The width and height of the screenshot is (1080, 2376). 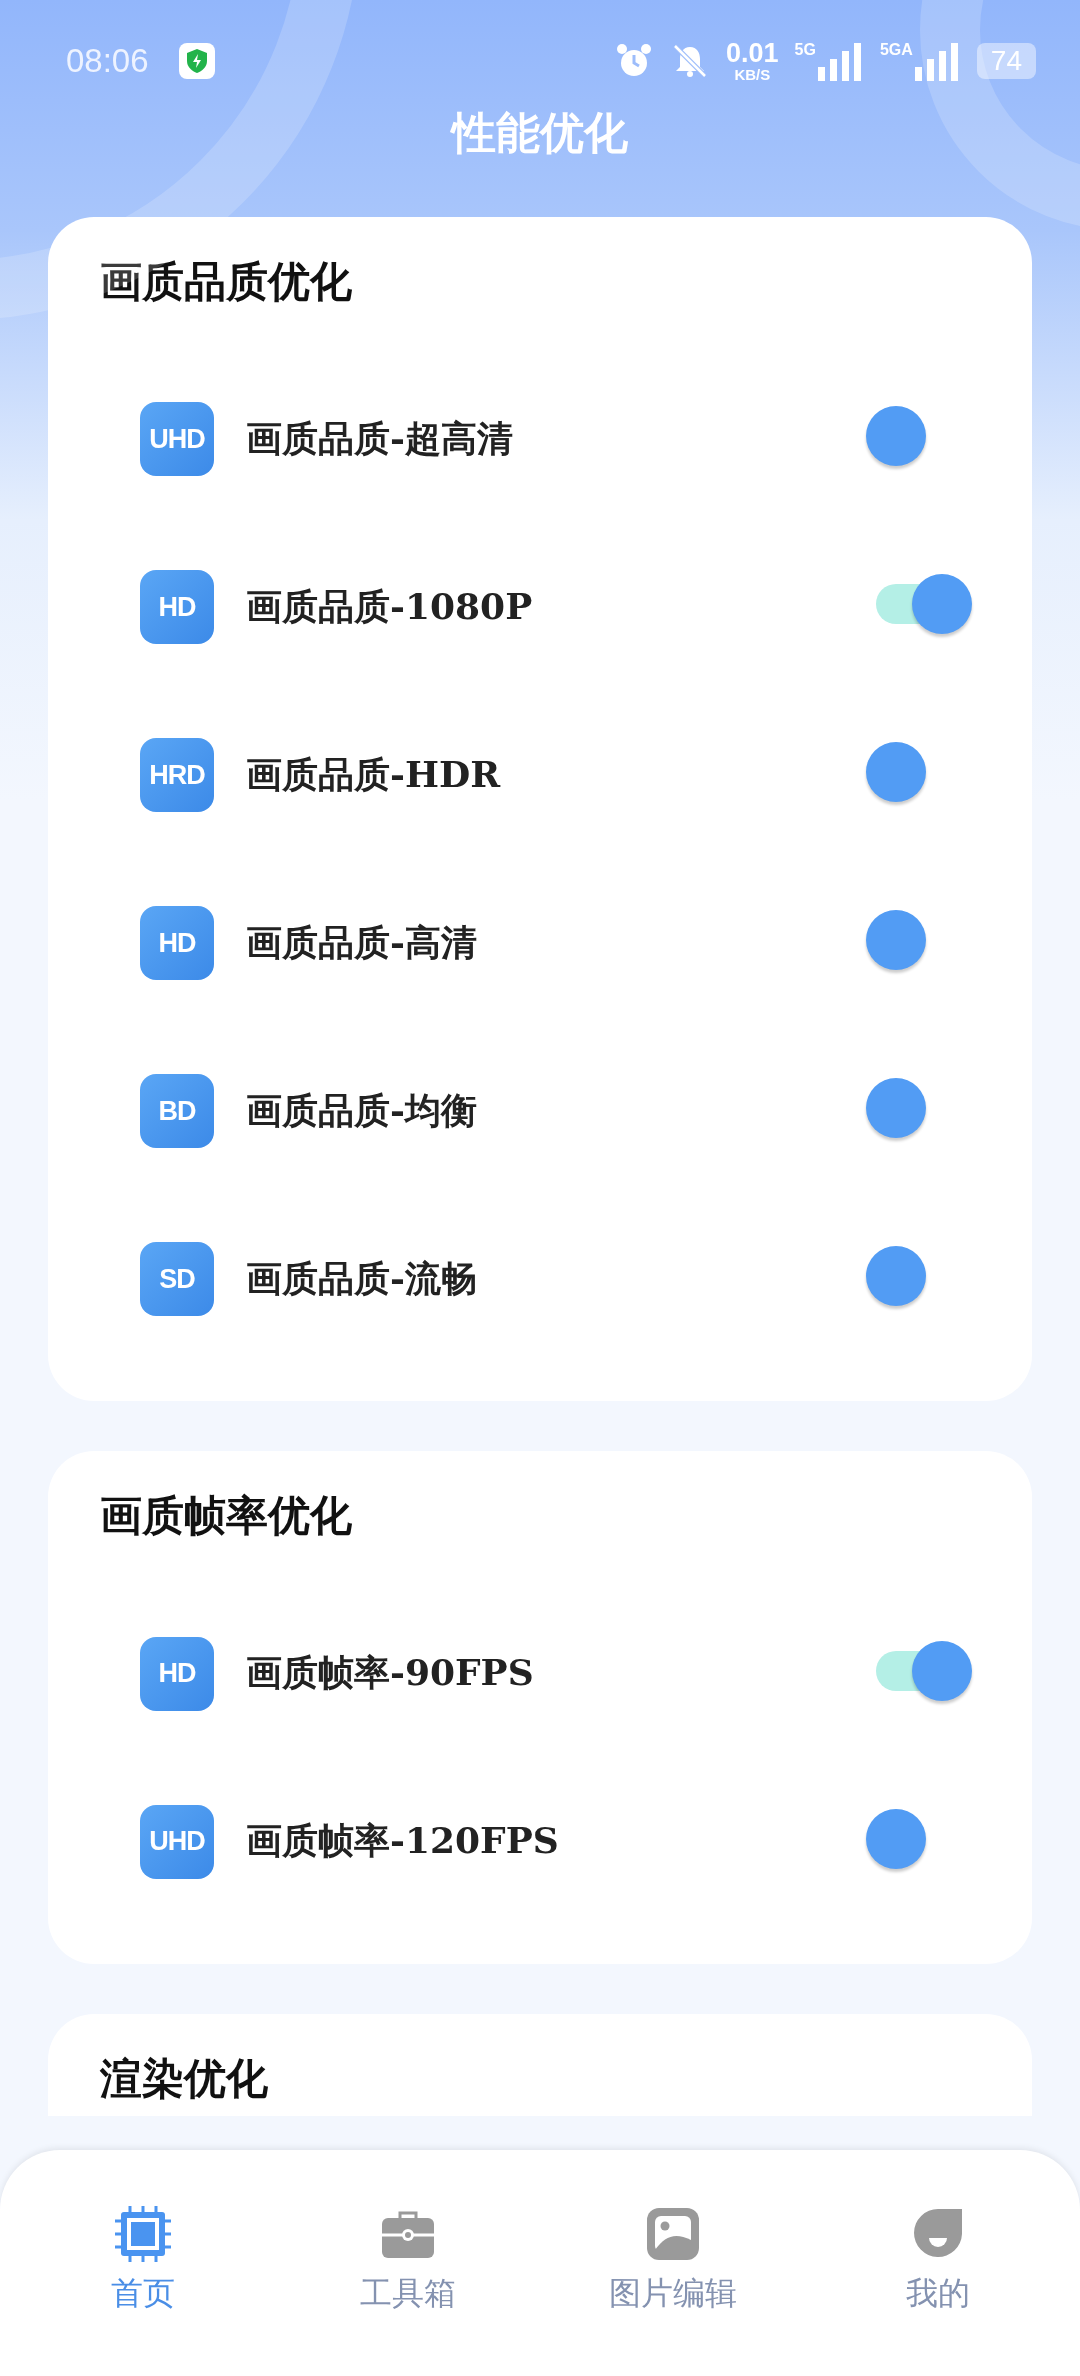 What do you see at coordinates (937, 2294) in the screenshot?
I see `nav-tab: 我的` at bounding box center [937, 2294].